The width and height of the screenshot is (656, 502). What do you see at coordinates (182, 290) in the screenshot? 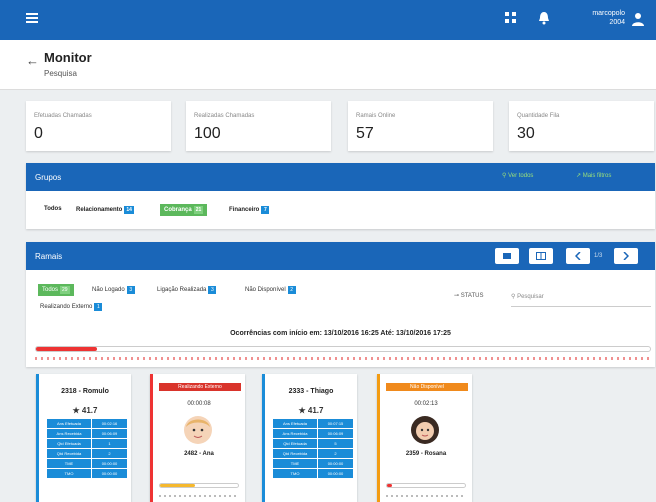
I see `filter-label: Ligação Realizada` at bounding box center [182, 290].